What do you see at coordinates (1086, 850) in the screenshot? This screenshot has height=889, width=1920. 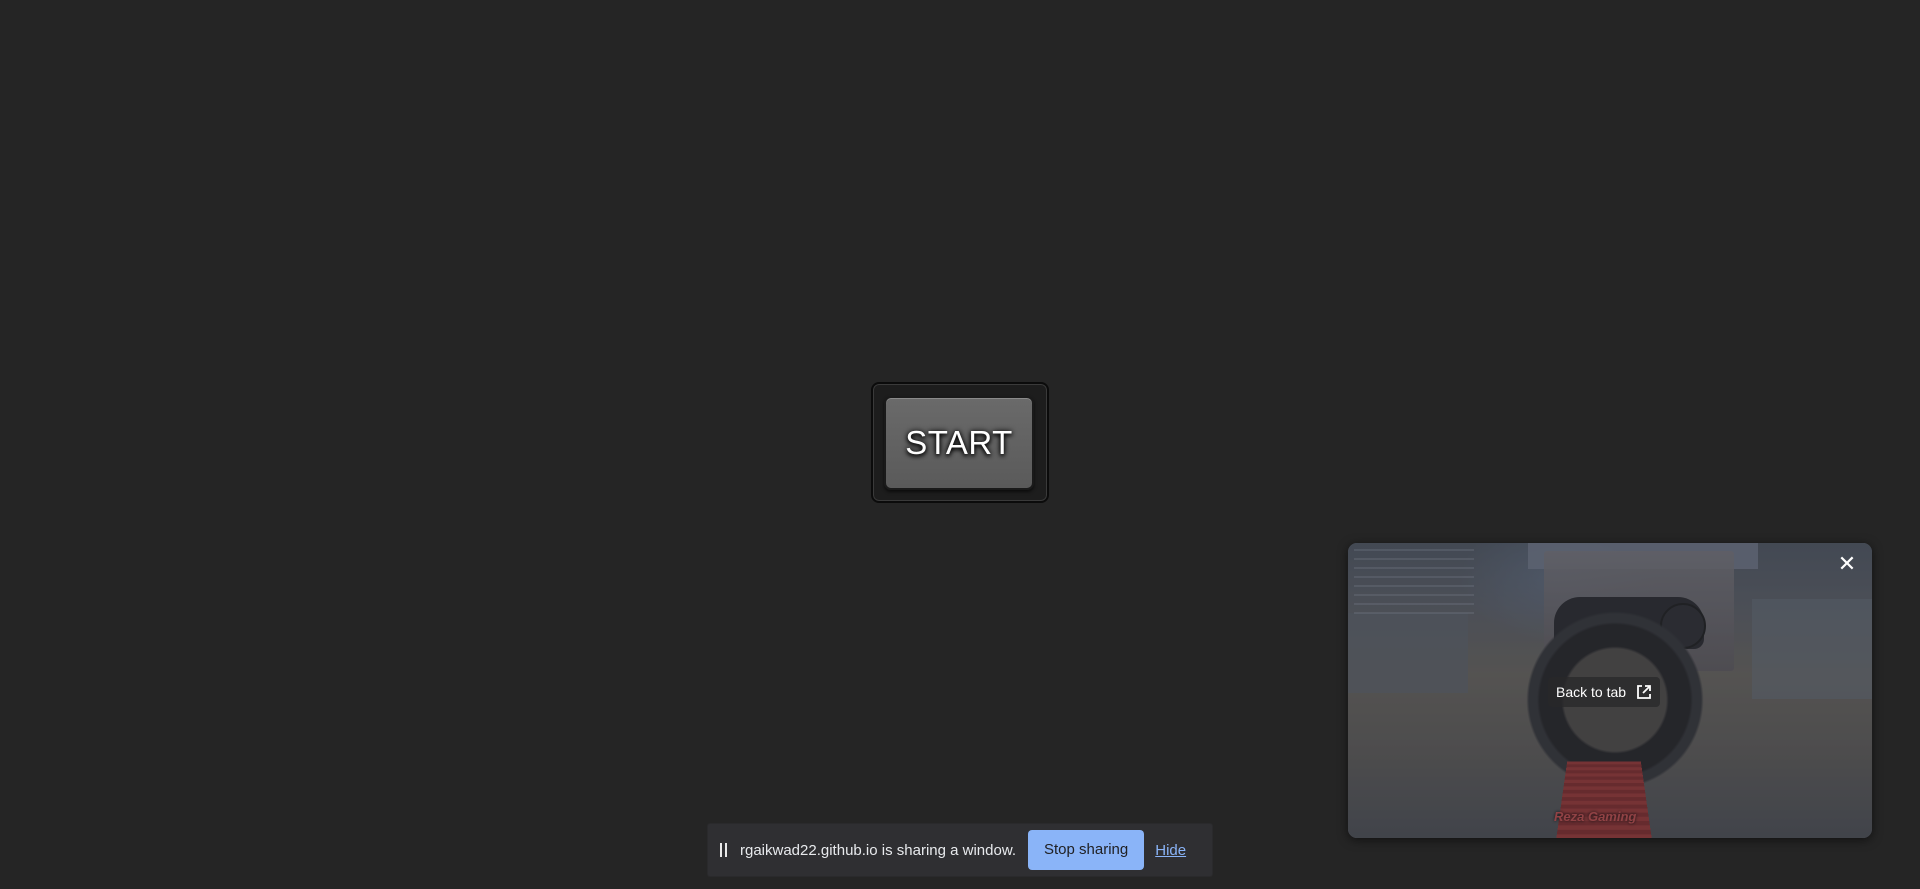 I see `stop-sharing-button: Stop sharing` at bounding box center [1086, 850].